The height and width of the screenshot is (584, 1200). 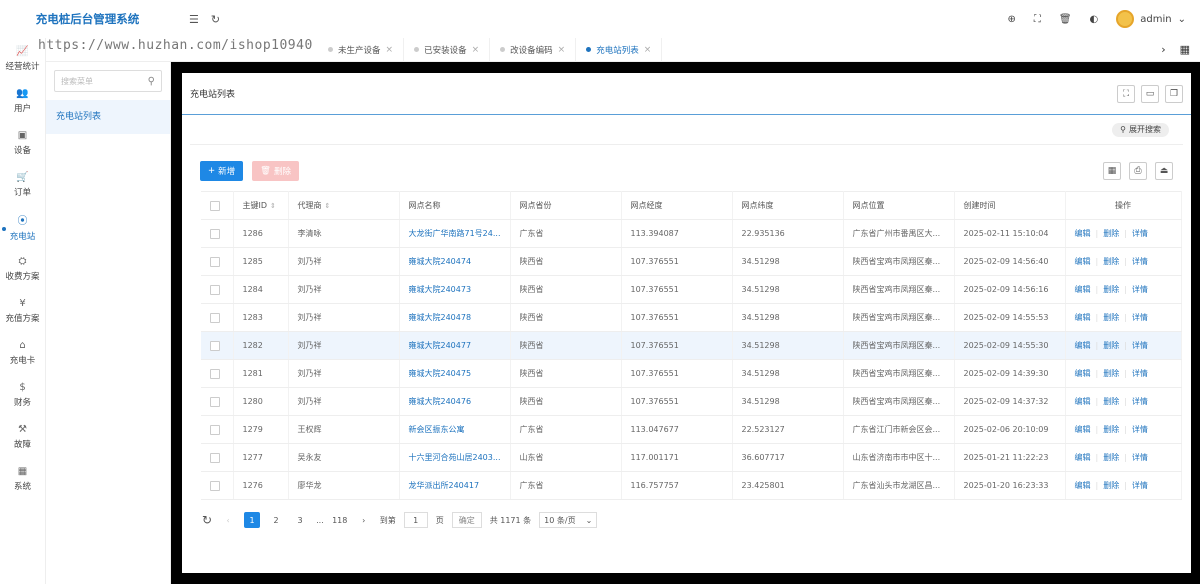 I want to click on theme-icon: ◐, so click(x=1094, y=19).